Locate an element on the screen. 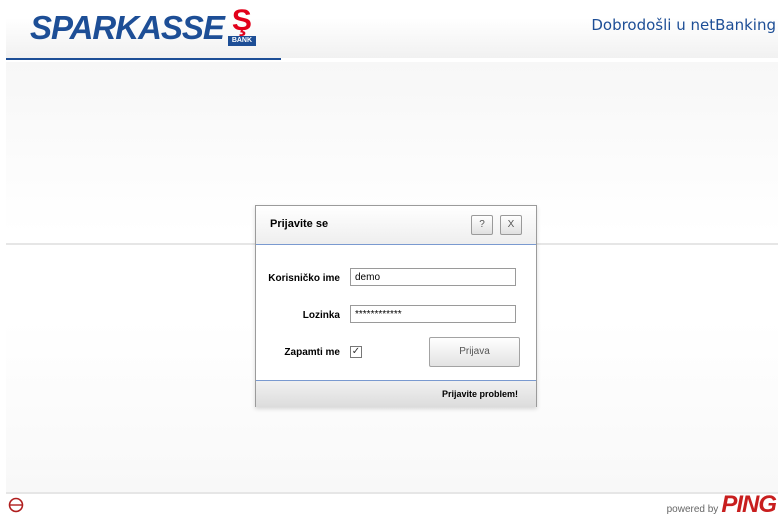 The image size is (778, 518). password-input is located at coordinates (433, 314).